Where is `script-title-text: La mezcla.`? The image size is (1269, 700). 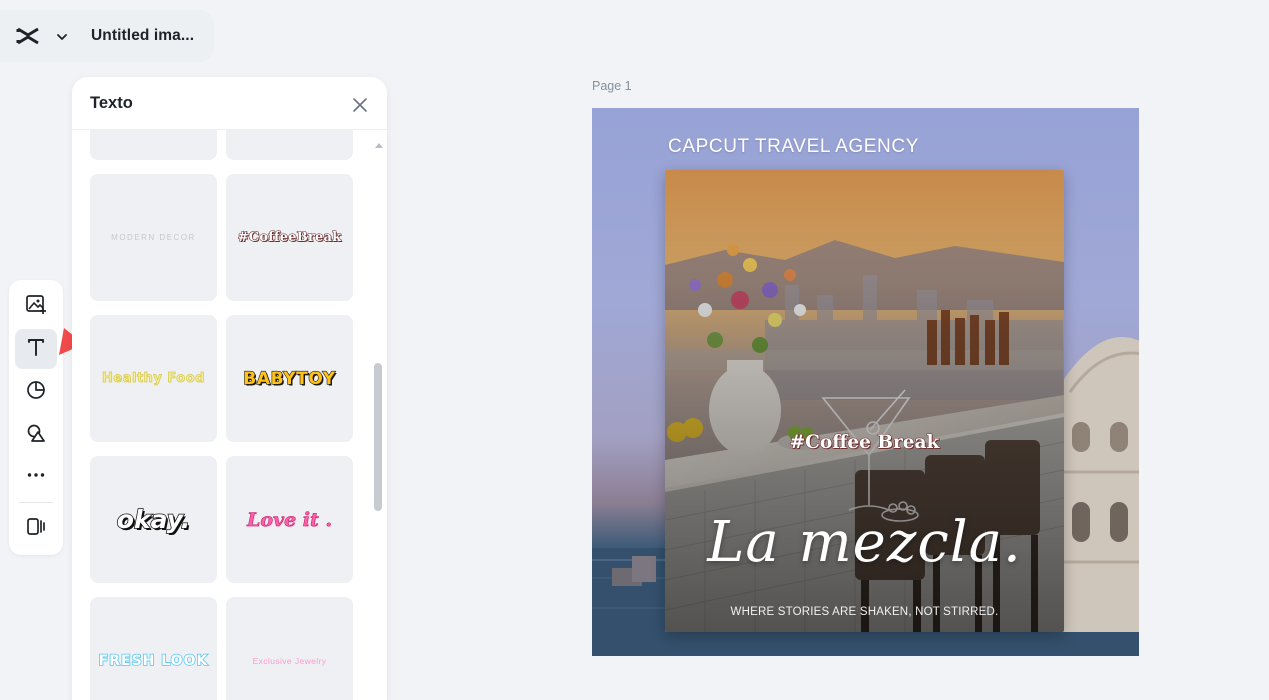 script-title-text: La mezcla. is located at coordinates (864, 542).